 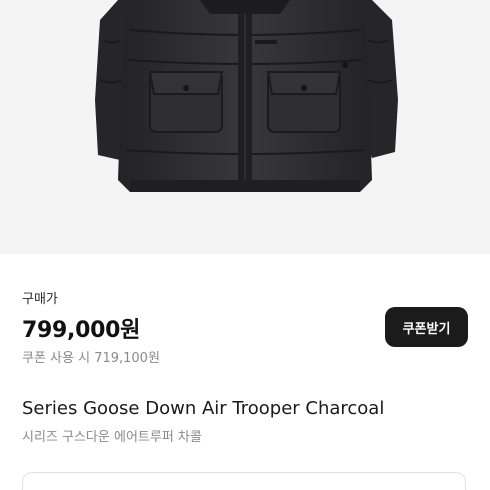 What do you see at coordinates (112, 437) in the screenshot?
I see `product-name-korean: 시리즈 구스다운 에어트루퍼 차콜` at bounding box center [112, 437].